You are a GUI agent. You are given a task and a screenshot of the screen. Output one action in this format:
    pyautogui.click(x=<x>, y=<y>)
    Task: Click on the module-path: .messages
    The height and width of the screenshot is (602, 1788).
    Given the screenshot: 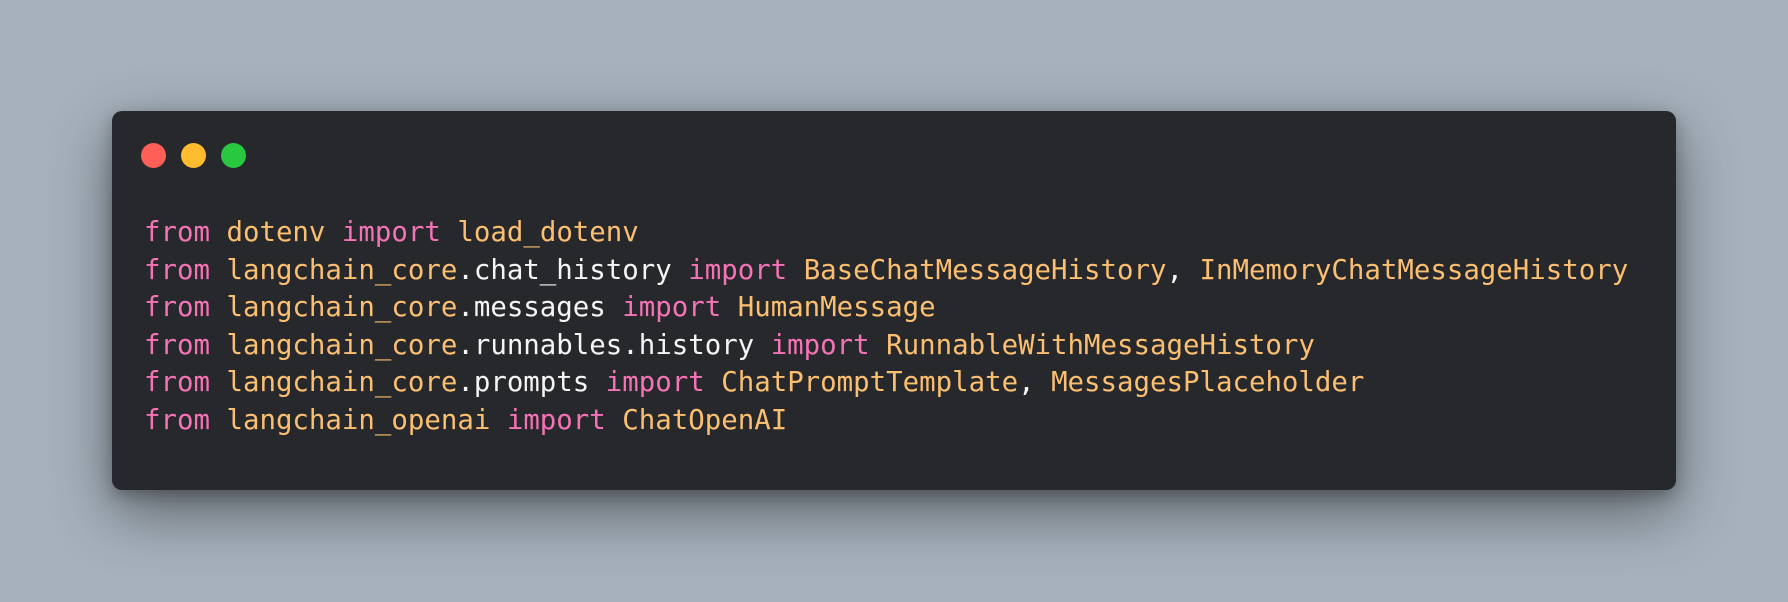 What is the action you would take?
    pyautogui.click(x=531, y=307)
    